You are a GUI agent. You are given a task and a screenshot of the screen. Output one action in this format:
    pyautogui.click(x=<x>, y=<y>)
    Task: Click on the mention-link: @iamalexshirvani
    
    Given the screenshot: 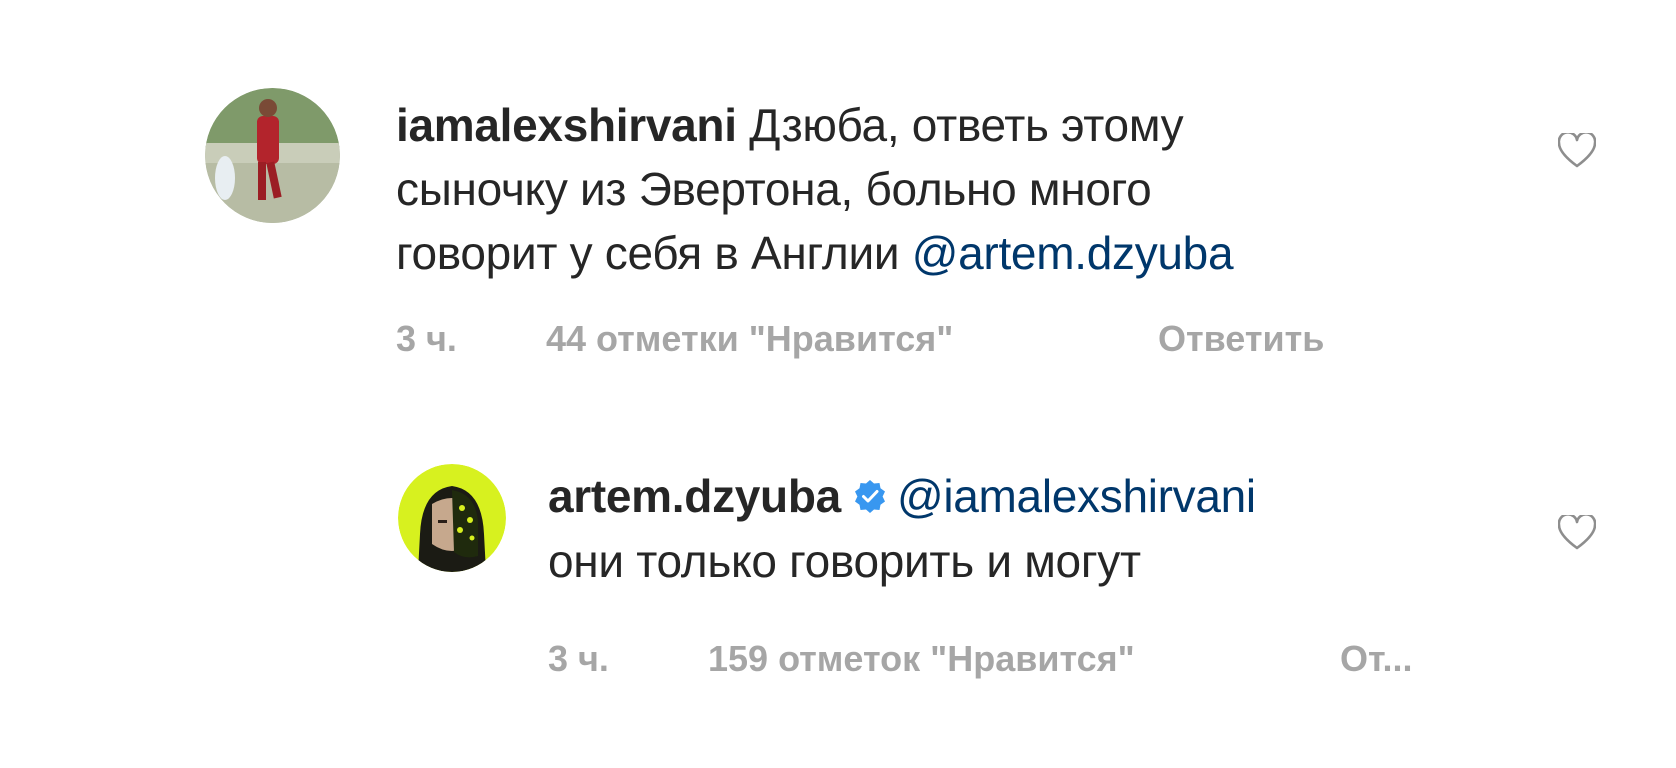 What is the action you would take?
    pyautogui.click(x=1076, y=496)
    